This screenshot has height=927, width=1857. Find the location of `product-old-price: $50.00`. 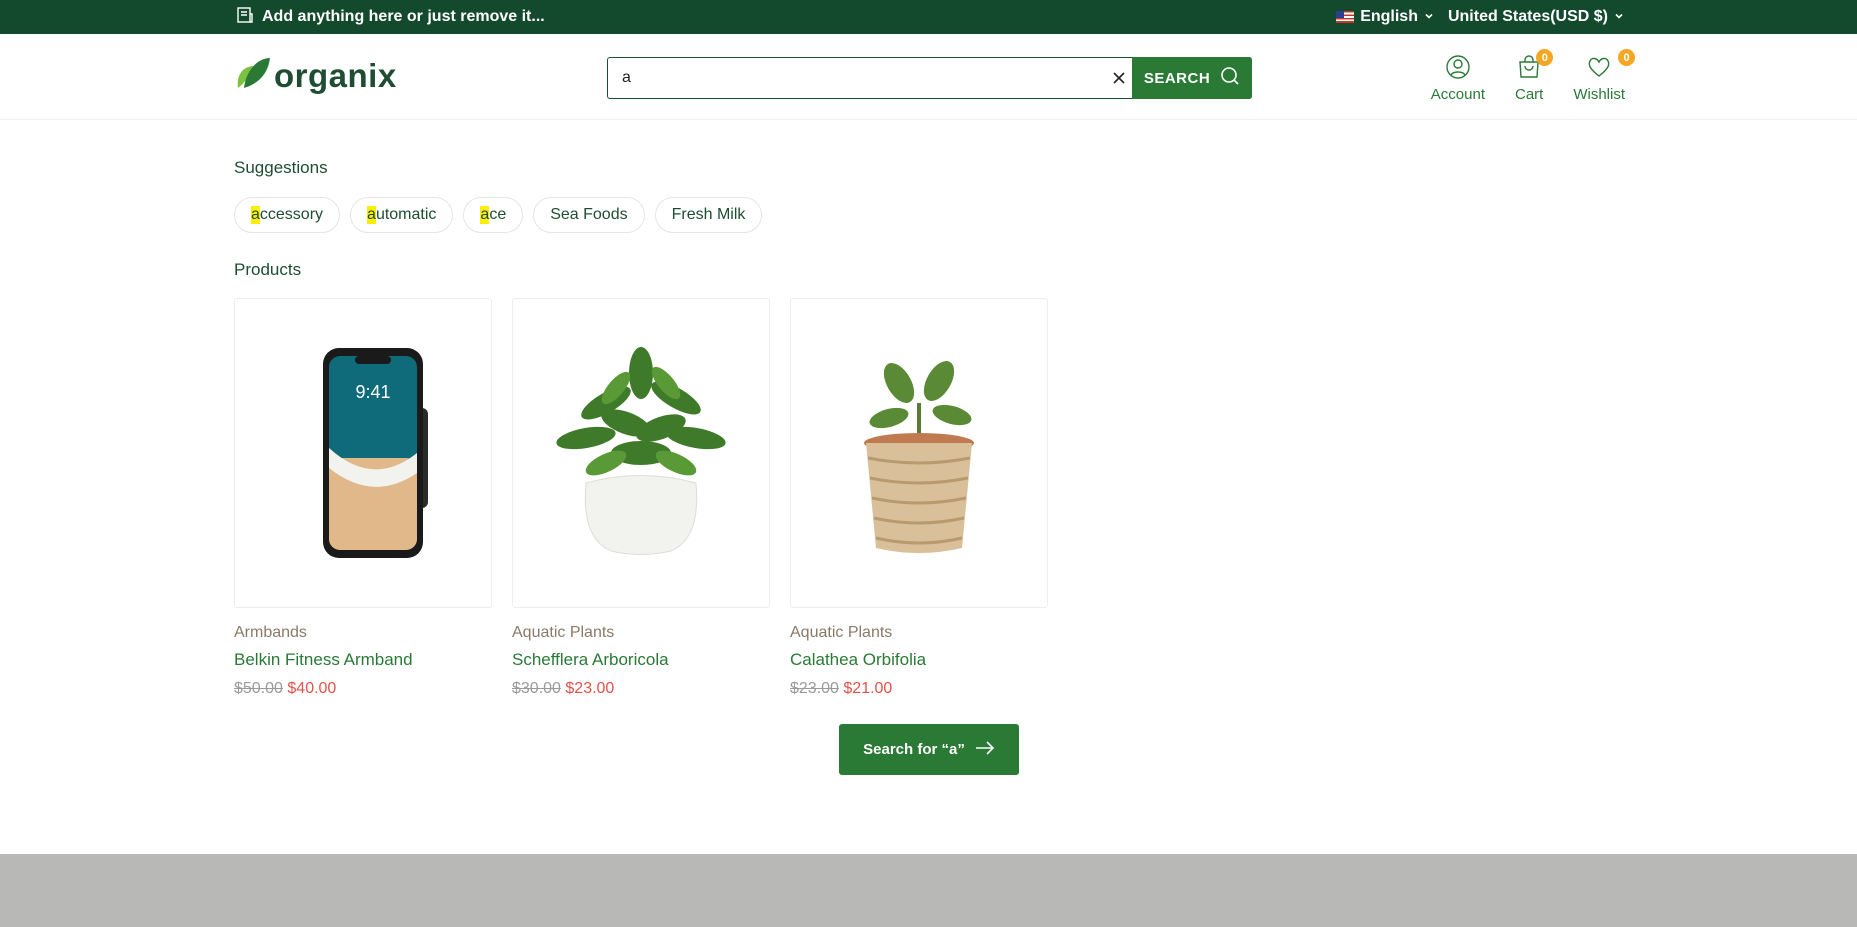

product-old-price: $50.00 is located at coordinates (258, 688).